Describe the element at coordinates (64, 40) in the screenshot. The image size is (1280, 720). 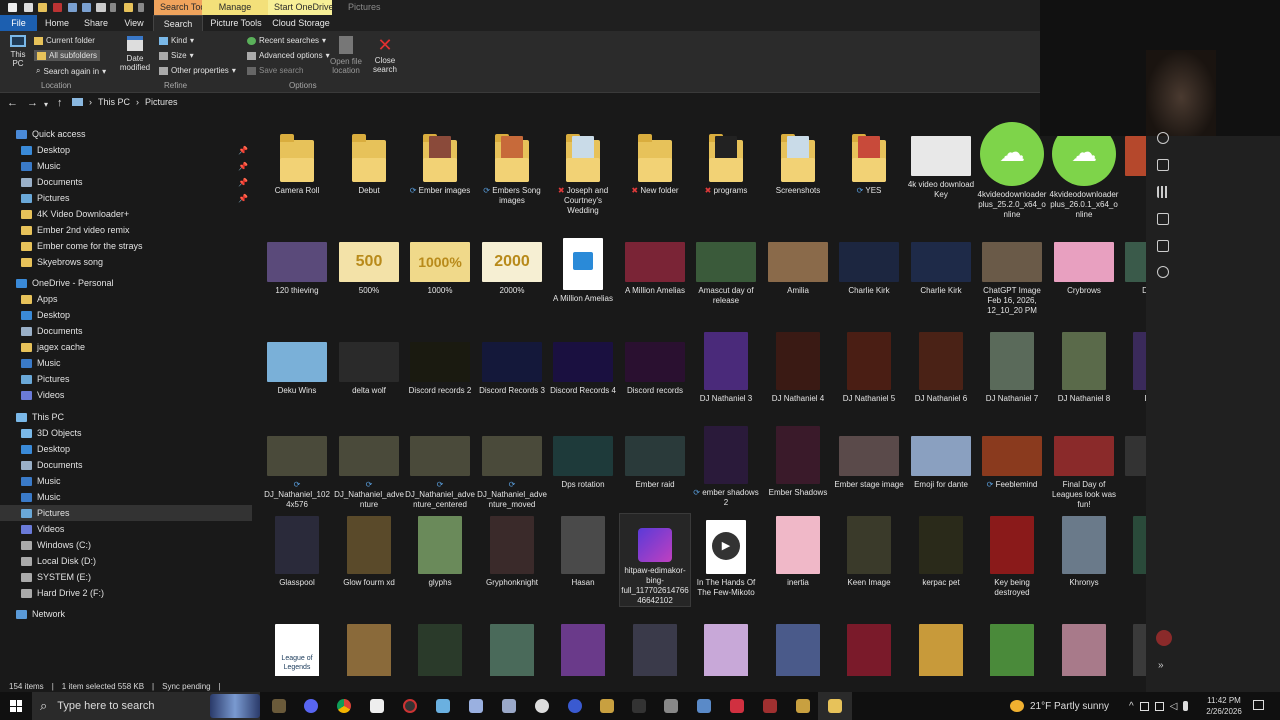
I see `current-folder-button: Current folder` at that location.